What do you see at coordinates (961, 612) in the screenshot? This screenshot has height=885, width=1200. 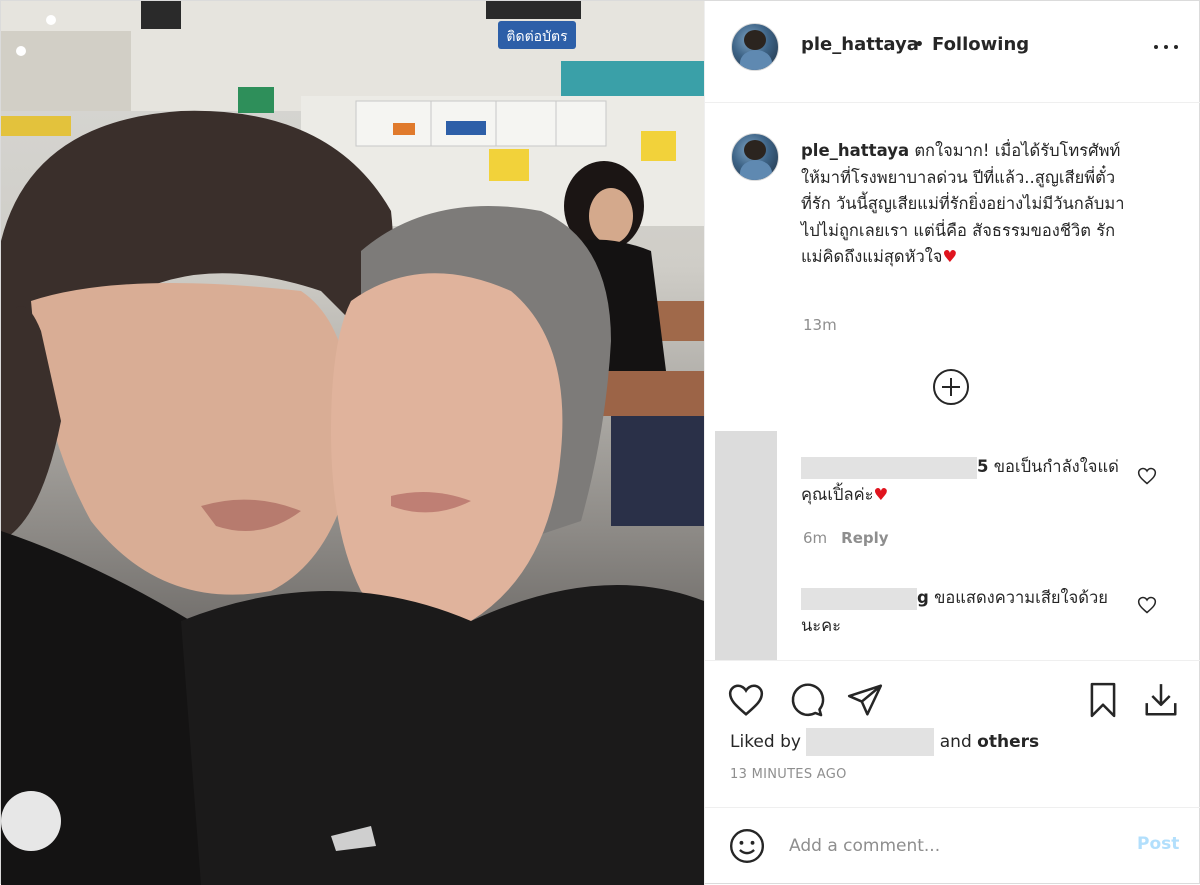 I see `comment-text: g ขอแสดงความเสียใจด้วยนะคะ` at bounding box center [961, 612].